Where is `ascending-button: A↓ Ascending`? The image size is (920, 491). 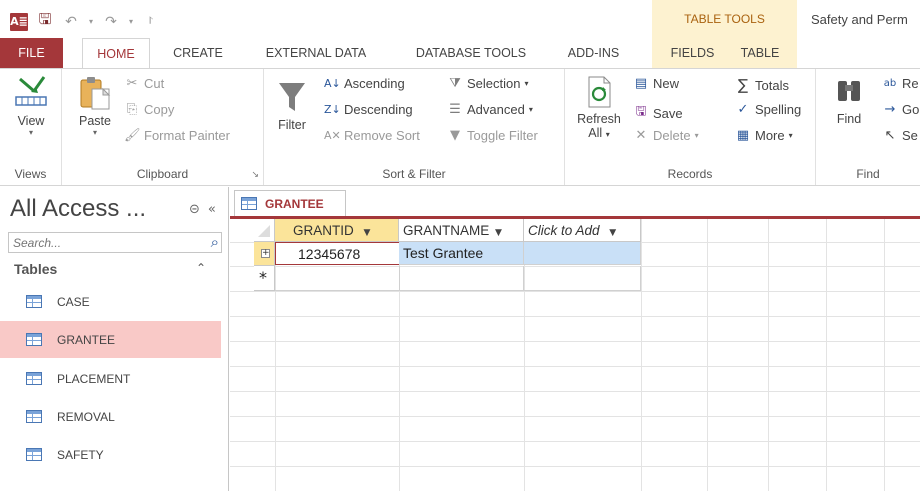 ascending-button: A↓ Ascending is located at coordinates (364, 83).